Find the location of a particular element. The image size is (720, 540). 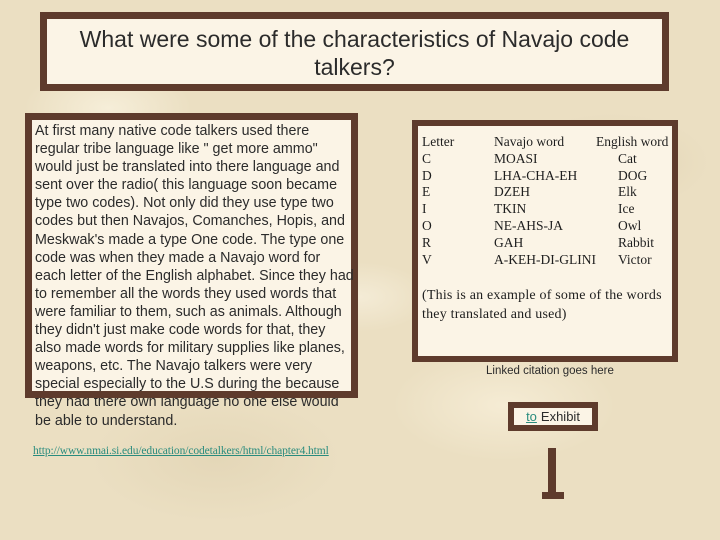

navajo-word-cell: TKIN is located at coordinates (510, 209).